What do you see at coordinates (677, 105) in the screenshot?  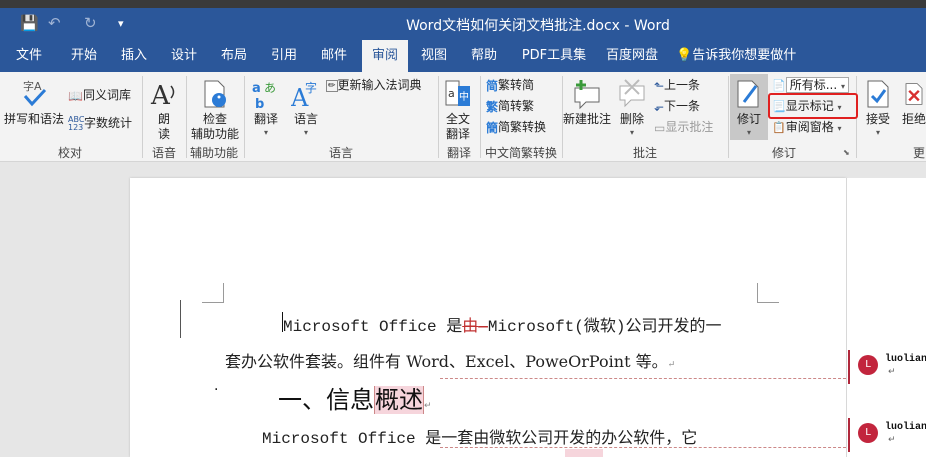 I see `next-comment-button: ⬐下一条` at bounding box center [677, 105].